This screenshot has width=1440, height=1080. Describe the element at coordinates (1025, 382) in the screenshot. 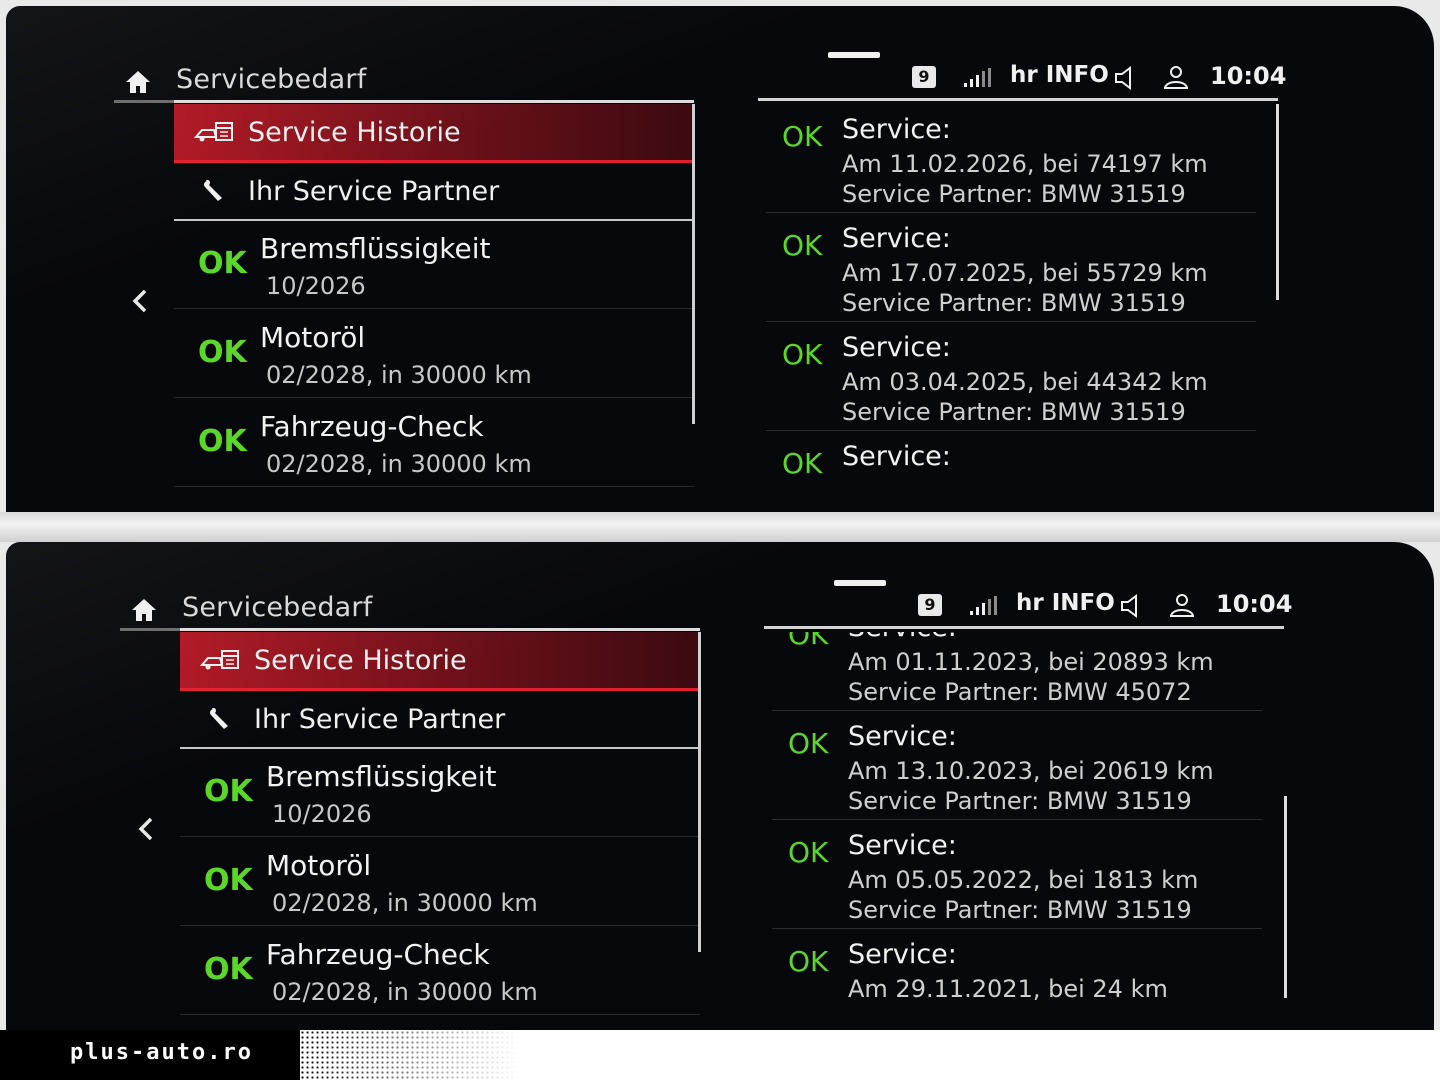

I see `history-date-km: Am 03.04.2025, bei 44342 km` at that location.